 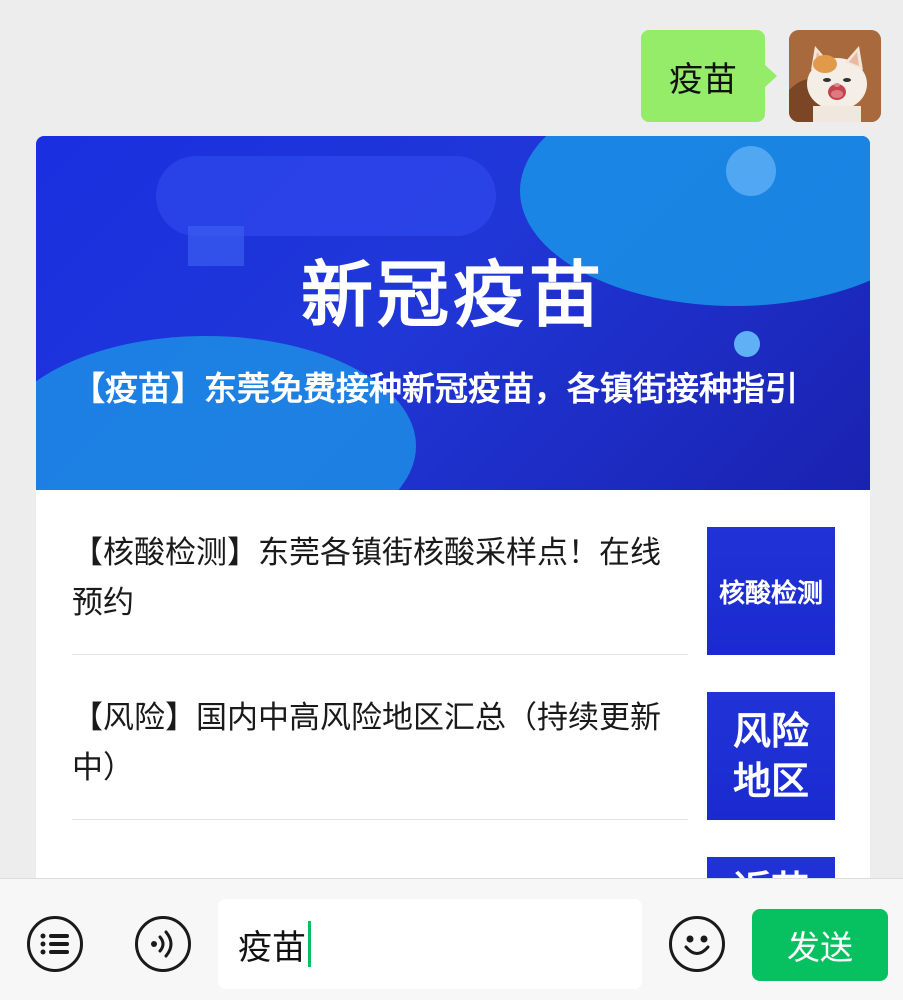 What do you see at coordinates (452, 295) in the screenshot?
I see `cover-title: 新冠疫苗` at bounding box center [452, 295].